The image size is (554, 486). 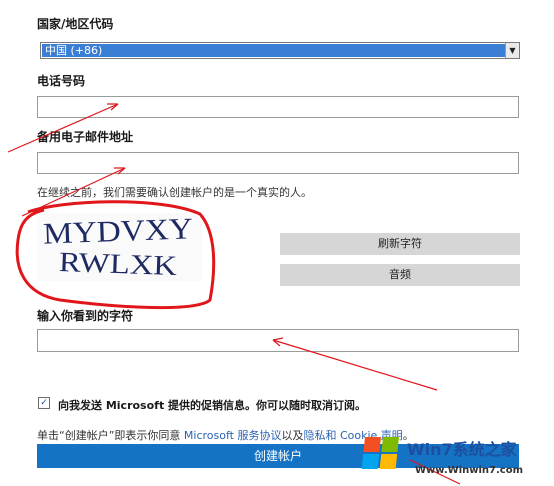 What do you see at coordinates (117, 264) in the screenshot?
I see `captcha-text-line2: RWLXK` at bounding box center [117, 264].